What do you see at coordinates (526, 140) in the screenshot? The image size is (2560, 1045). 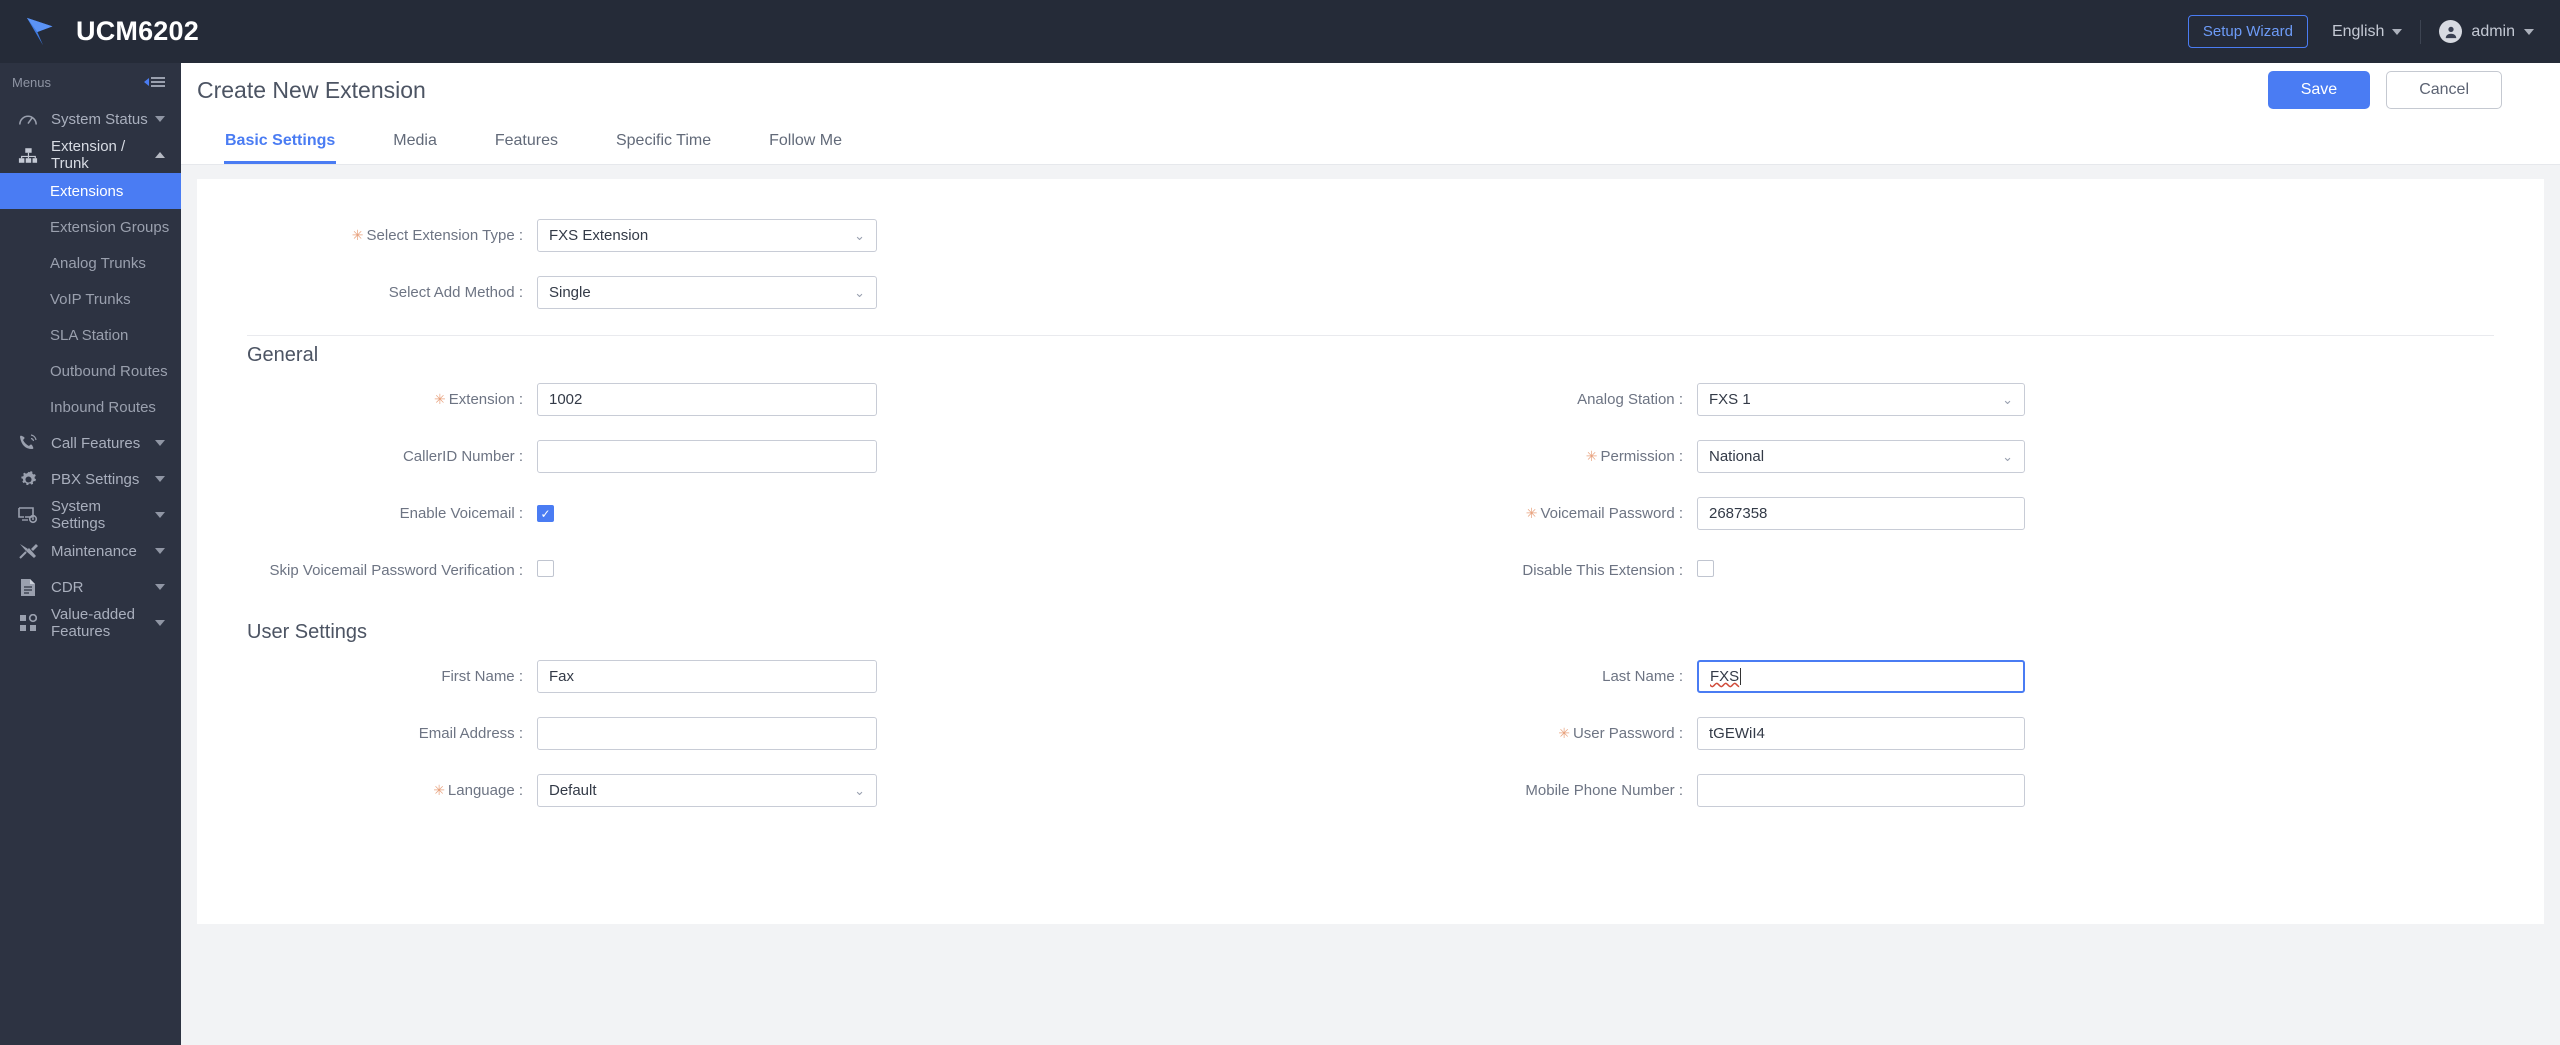 I see `tab-features: Features` at bounding box center [526, 140].